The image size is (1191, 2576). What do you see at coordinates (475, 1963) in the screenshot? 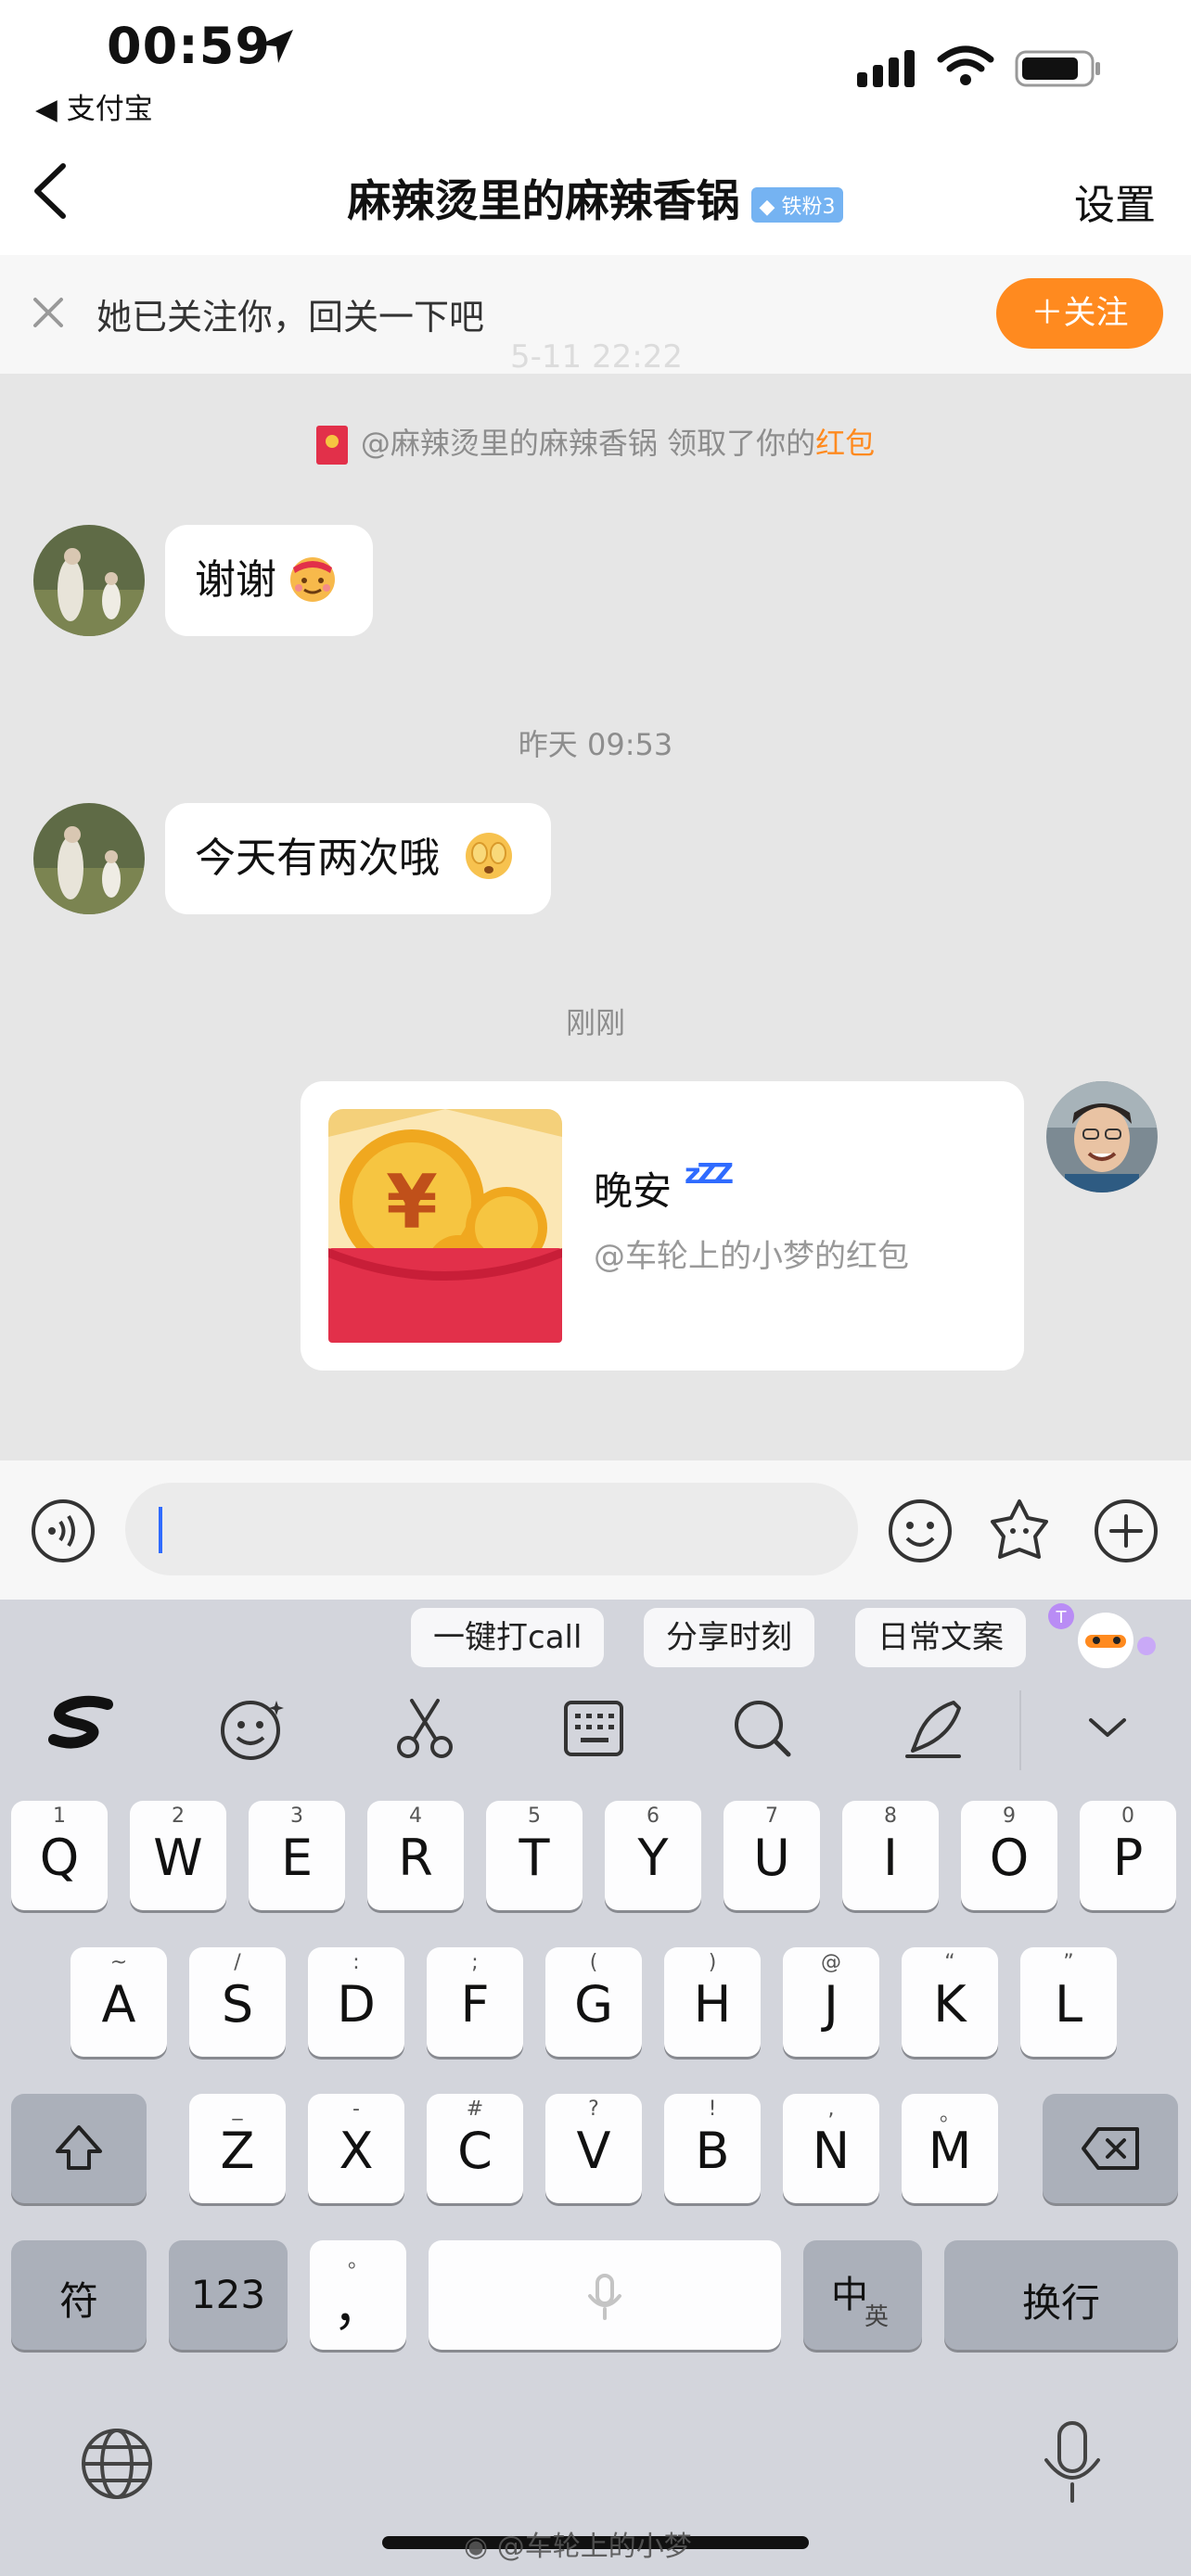
I see `key-hint: ;` at bounding box center [475, 1963].